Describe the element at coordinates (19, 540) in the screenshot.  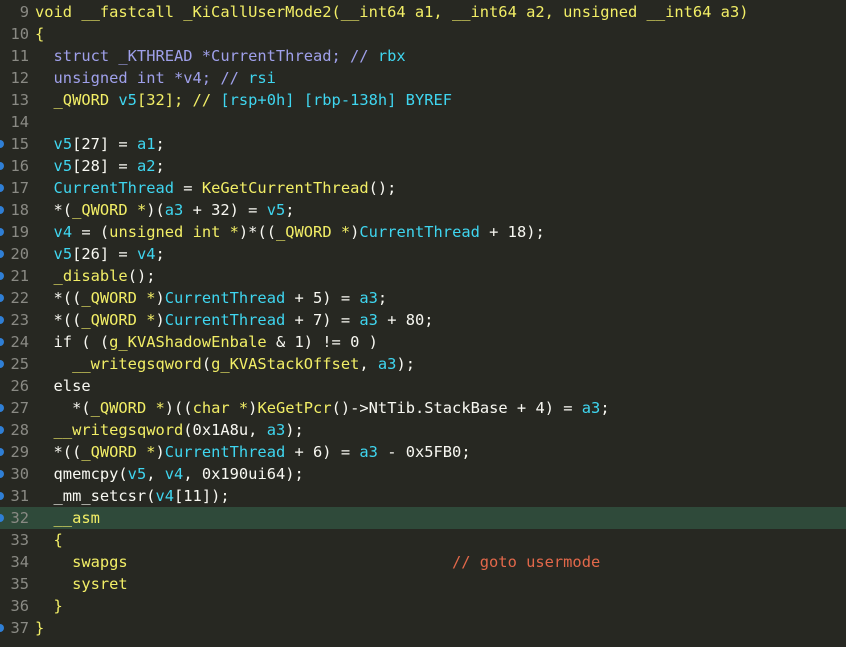
I see `line-number: 33` at that location.